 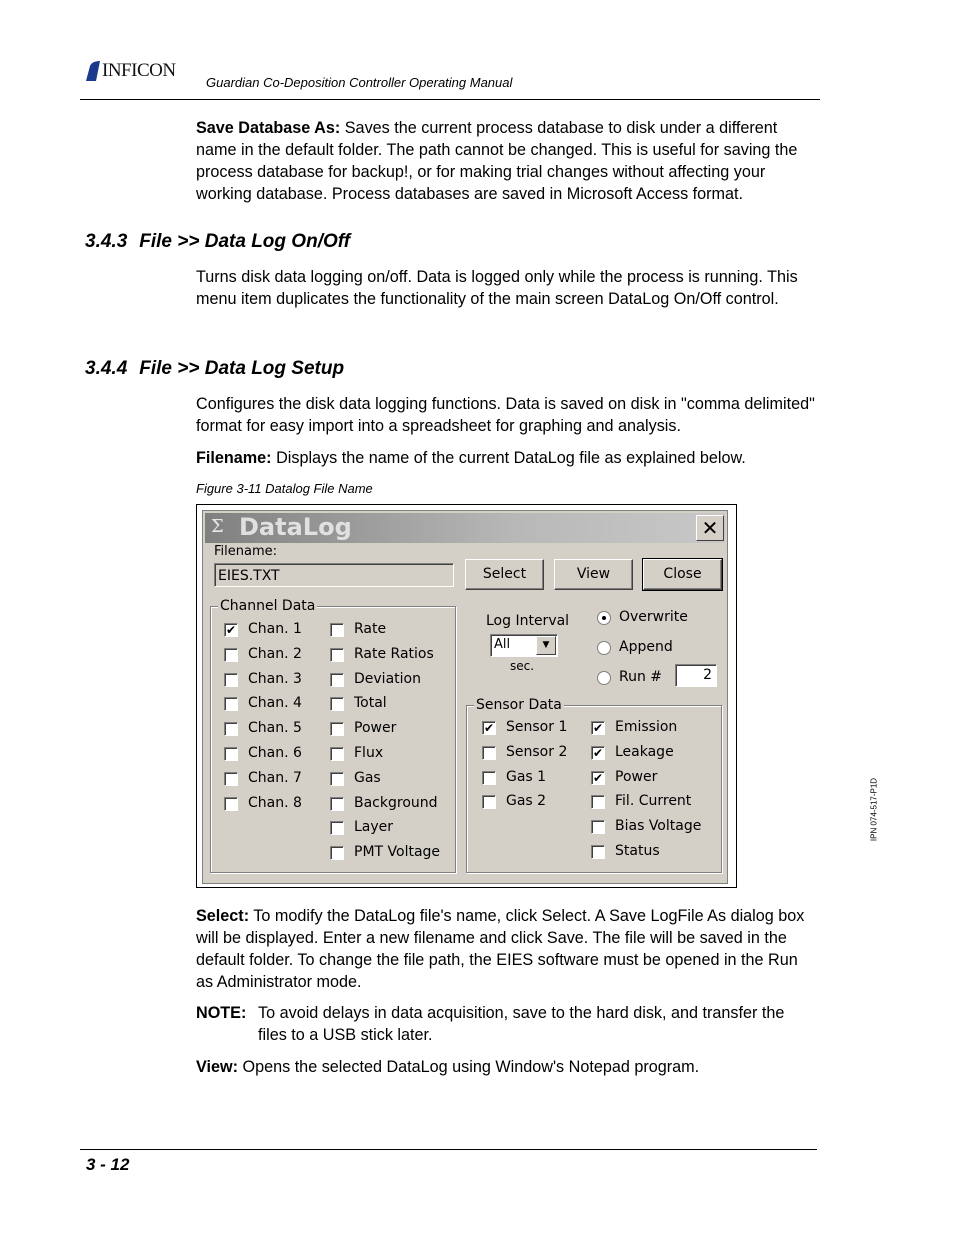 What do you see at coordinates (526, 801) in the screenshot?
I see `checkbox-label: Gas 2` at bounding box center [526, 801].